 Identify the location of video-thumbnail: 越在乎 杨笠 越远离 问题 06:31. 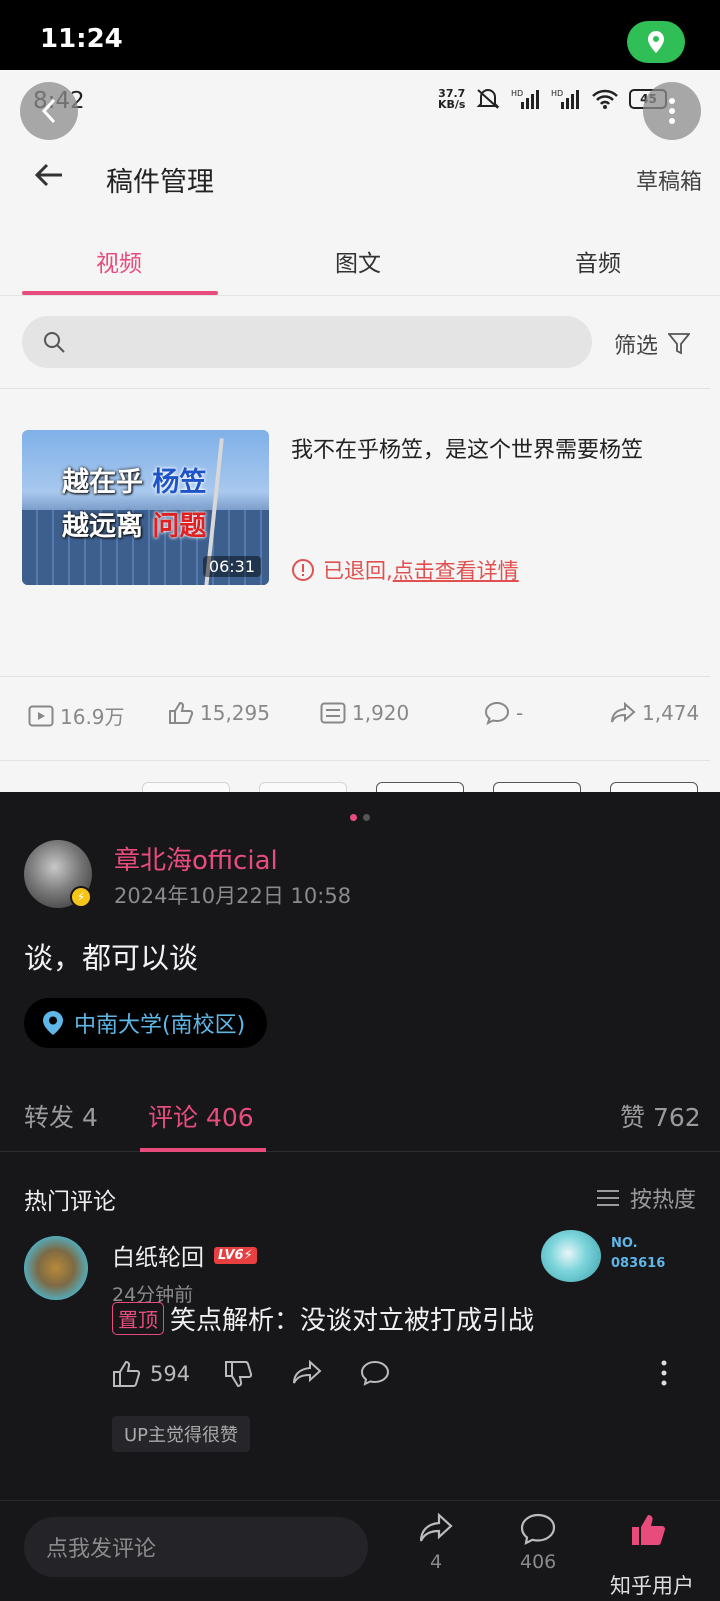
(145, 507).